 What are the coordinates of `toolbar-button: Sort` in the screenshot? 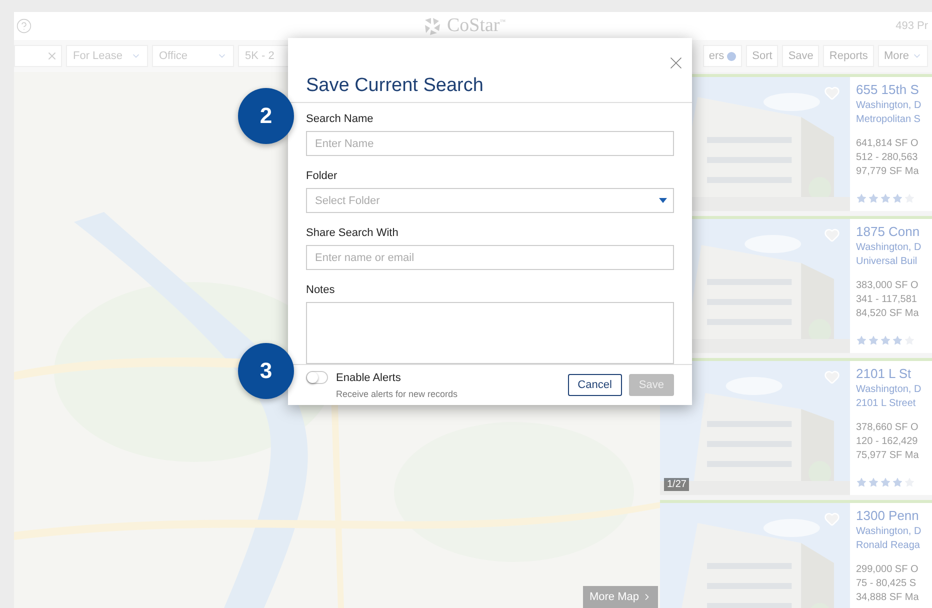 It's located at (762, 56).